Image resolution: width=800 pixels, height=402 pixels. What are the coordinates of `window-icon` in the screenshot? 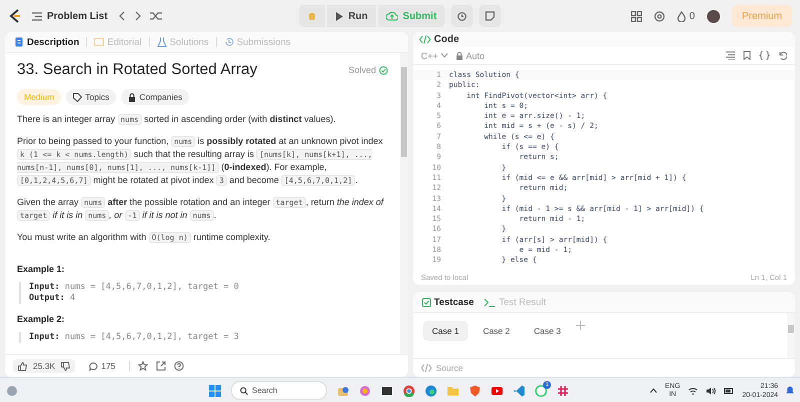 It's located at (387, 390).